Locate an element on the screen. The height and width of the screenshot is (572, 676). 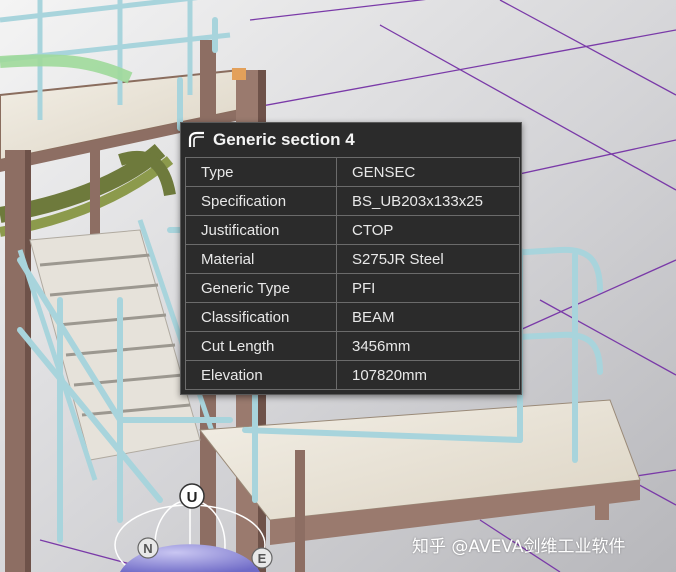
table-row: Classification BEAM is located at coordinates (352, 317).